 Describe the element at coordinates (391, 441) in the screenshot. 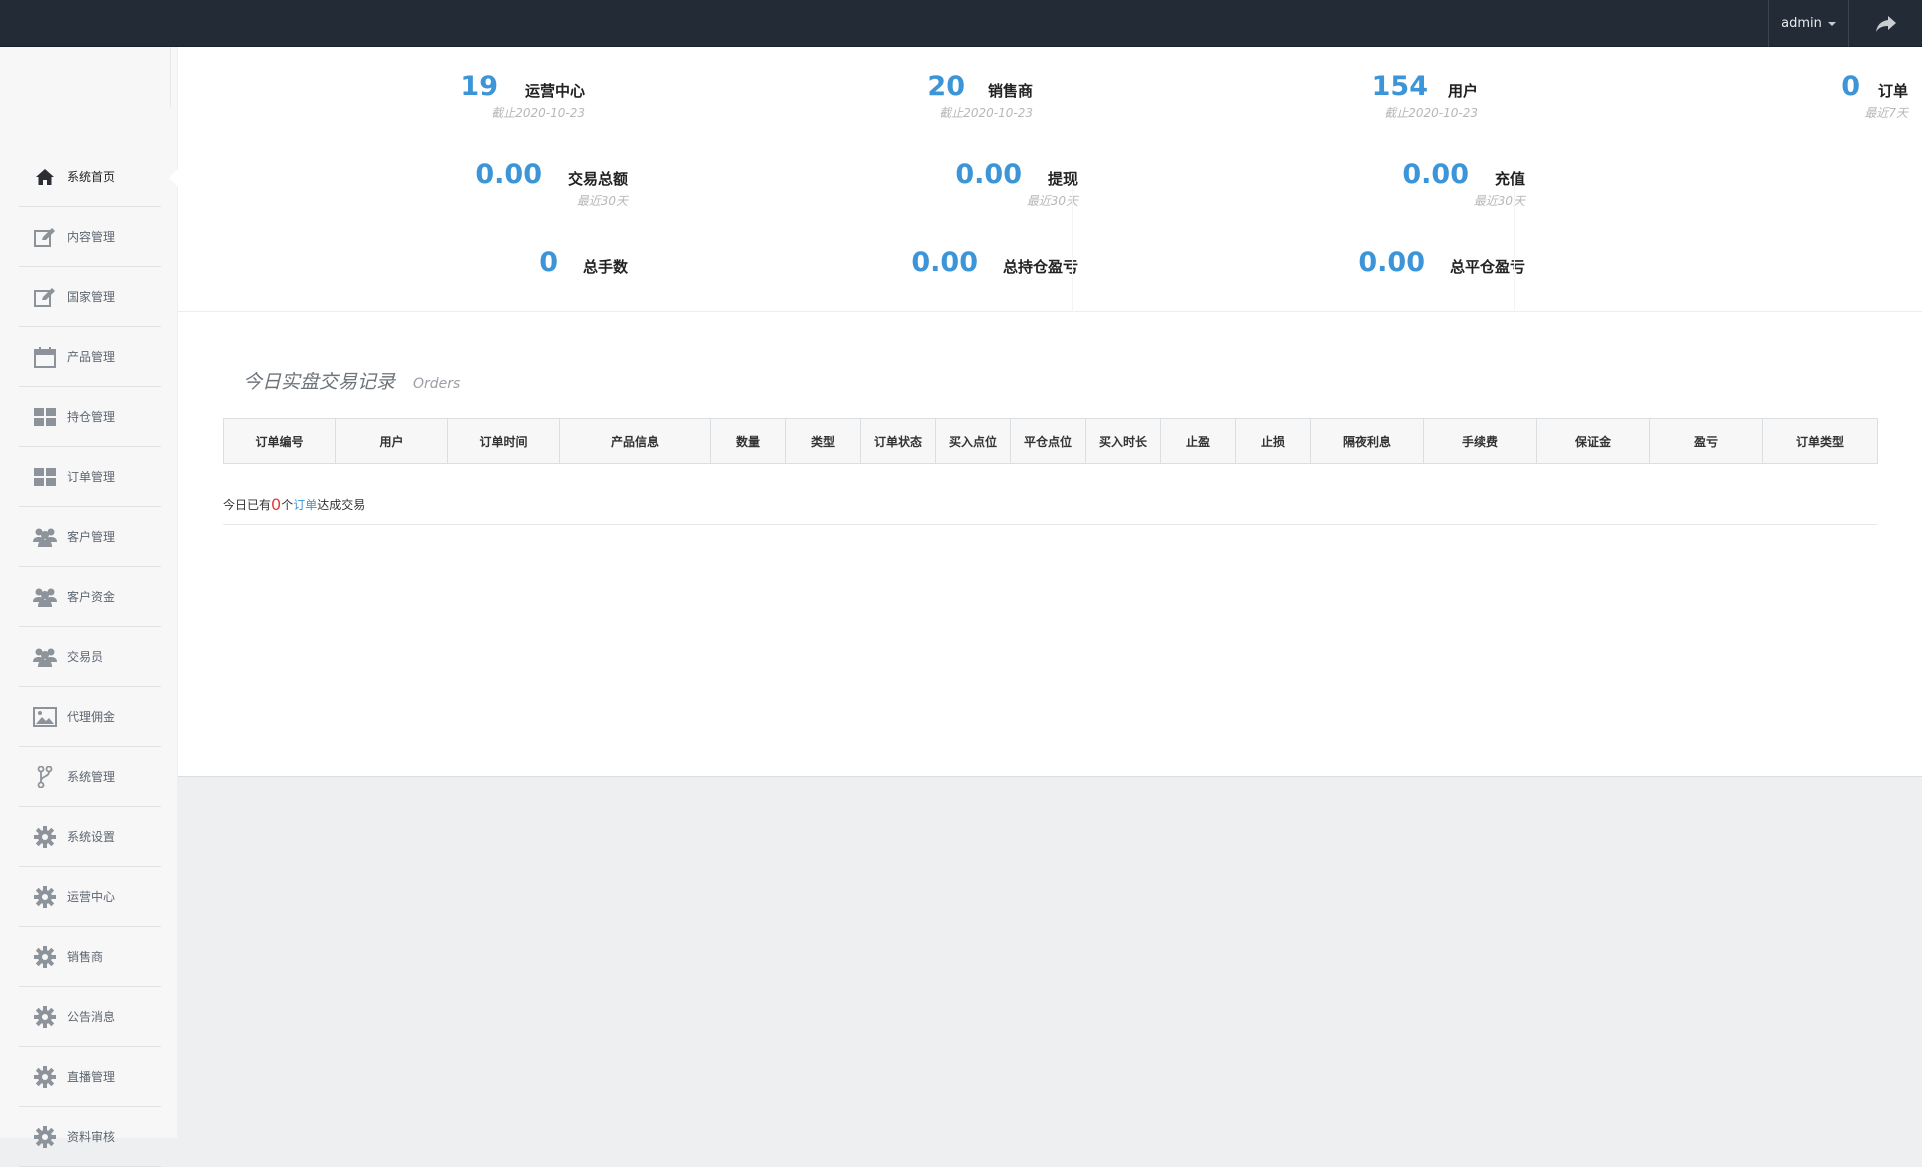

I see `column-header: 用户` at that location.